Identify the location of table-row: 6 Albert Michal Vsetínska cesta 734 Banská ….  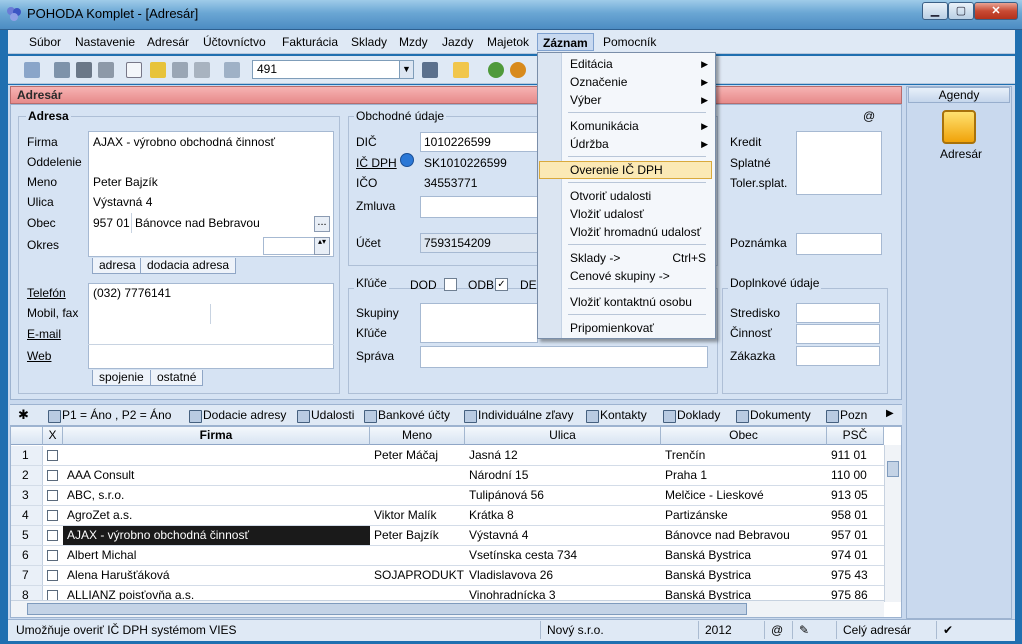
(447, 556).